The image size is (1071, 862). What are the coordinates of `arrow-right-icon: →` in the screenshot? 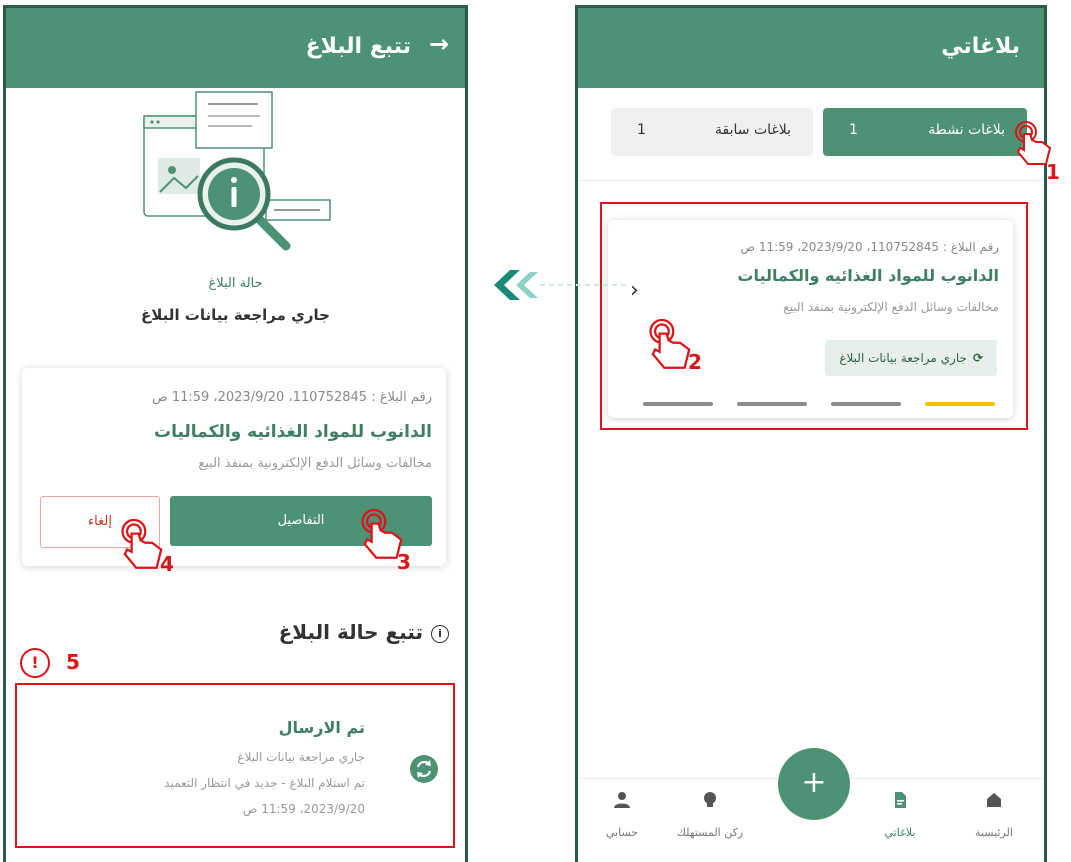 It's located at (439, 44).